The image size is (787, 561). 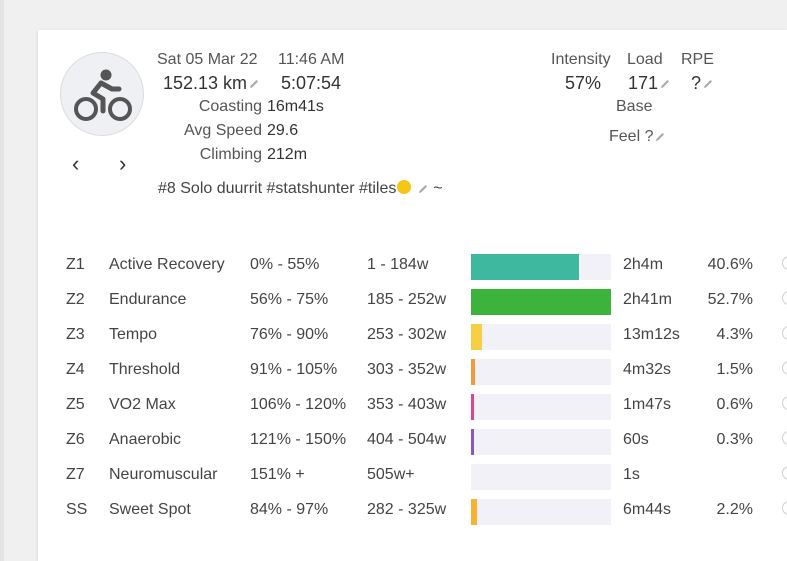 I want to click on zone-id: Z6, so click(x=75, y=439).